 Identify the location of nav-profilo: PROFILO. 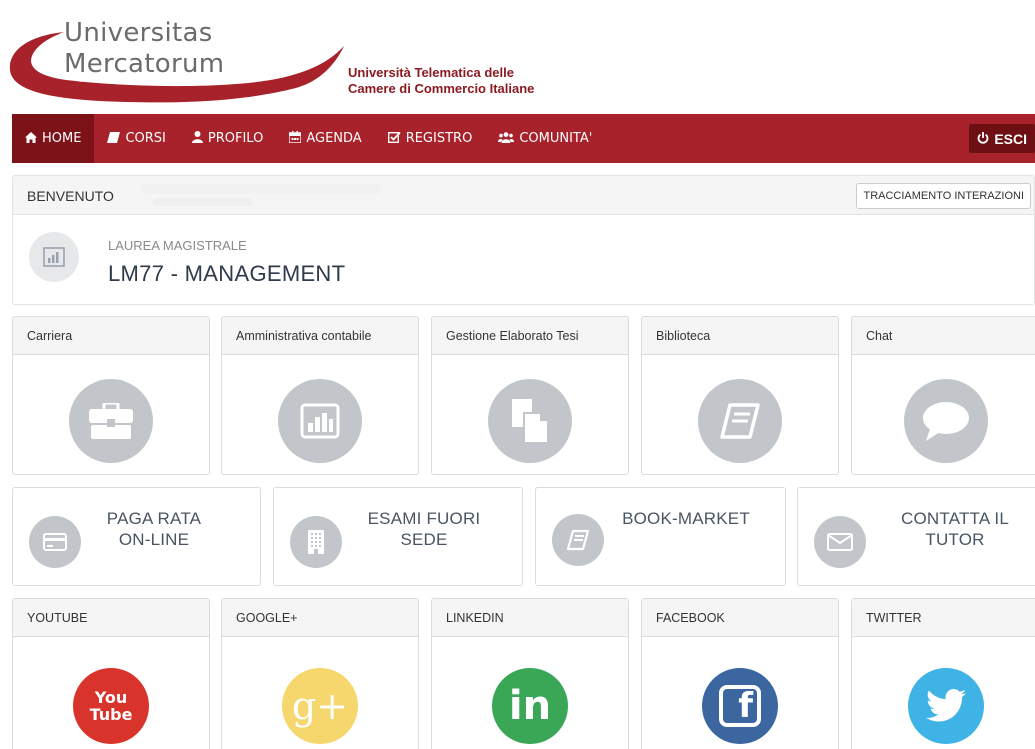
(227, 138).